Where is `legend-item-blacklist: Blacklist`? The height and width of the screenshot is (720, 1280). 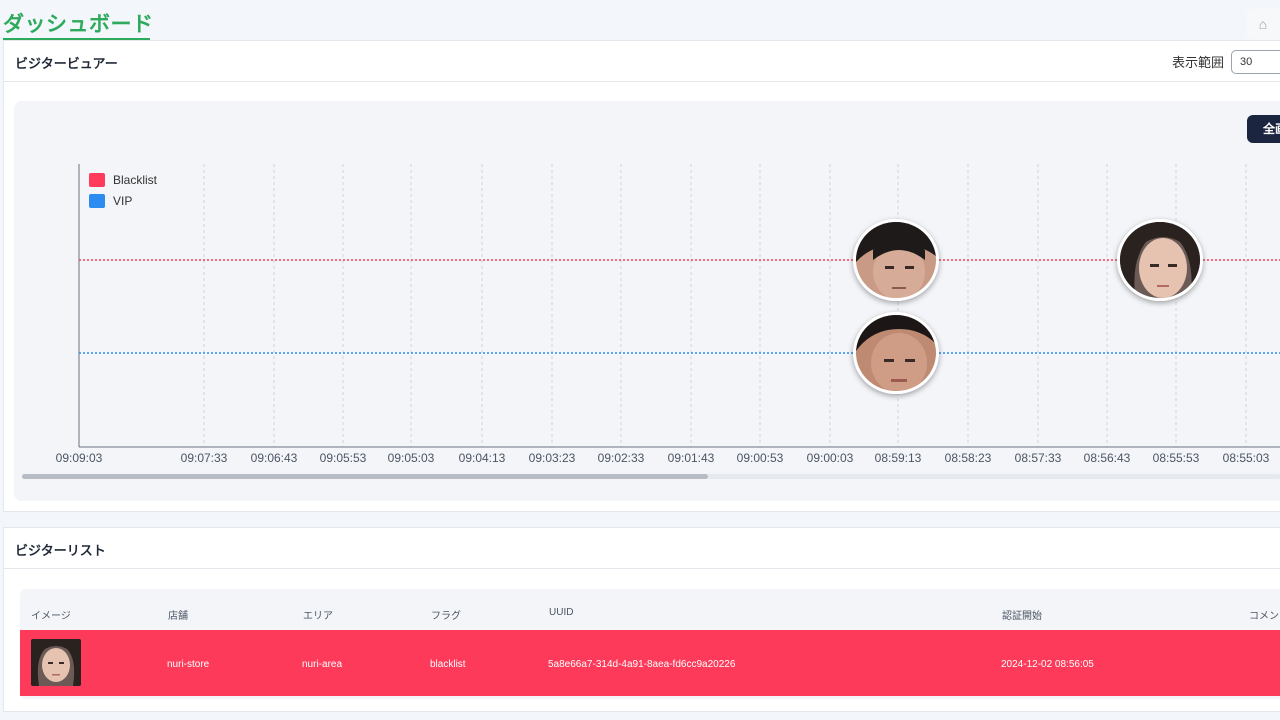
legend-item-blacklist: Blacklist is located at coordinates (123, 179).